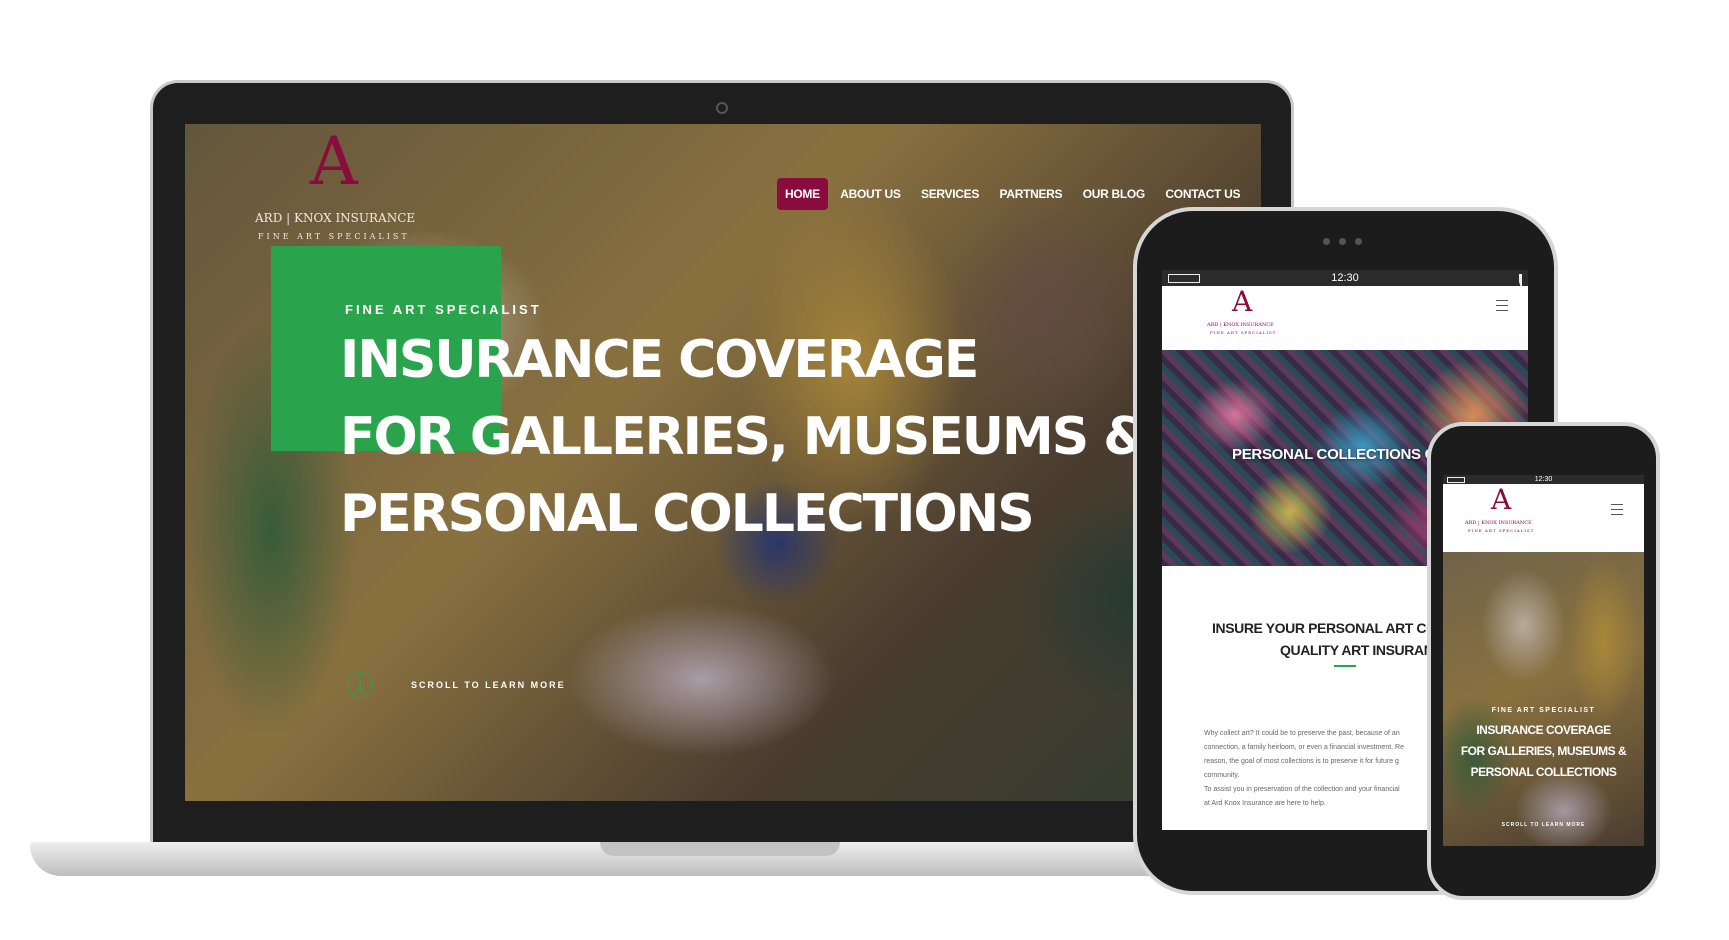  I want to click on nav-partners: PARTNERS, so click(1031, 194).